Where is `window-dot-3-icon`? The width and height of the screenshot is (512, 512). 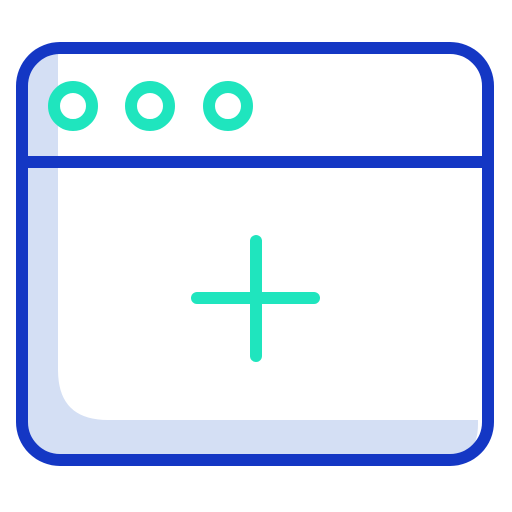
window-dot-3-icon is located at coordinates (228, 106).